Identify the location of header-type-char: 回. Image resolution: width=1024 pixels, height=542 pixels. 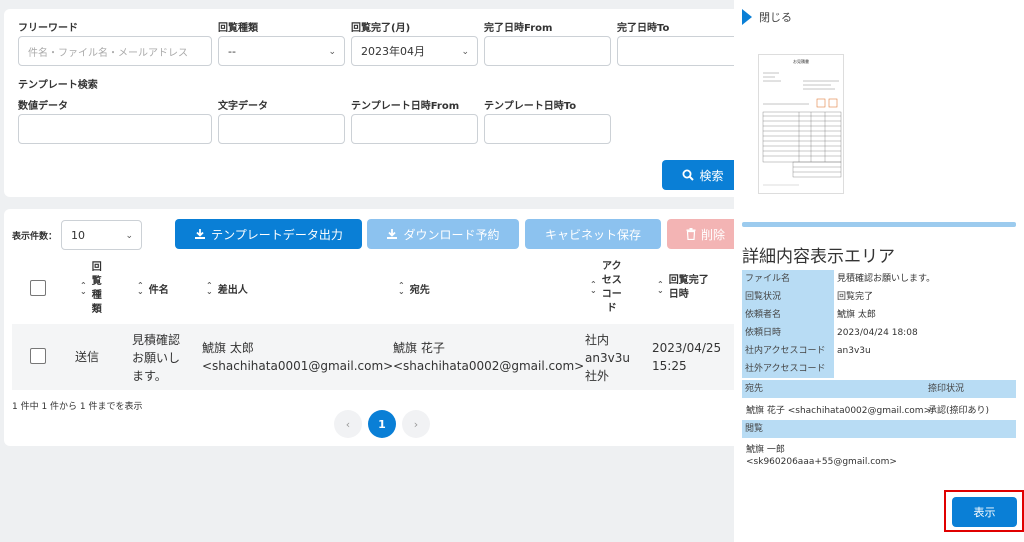
(96, 267).